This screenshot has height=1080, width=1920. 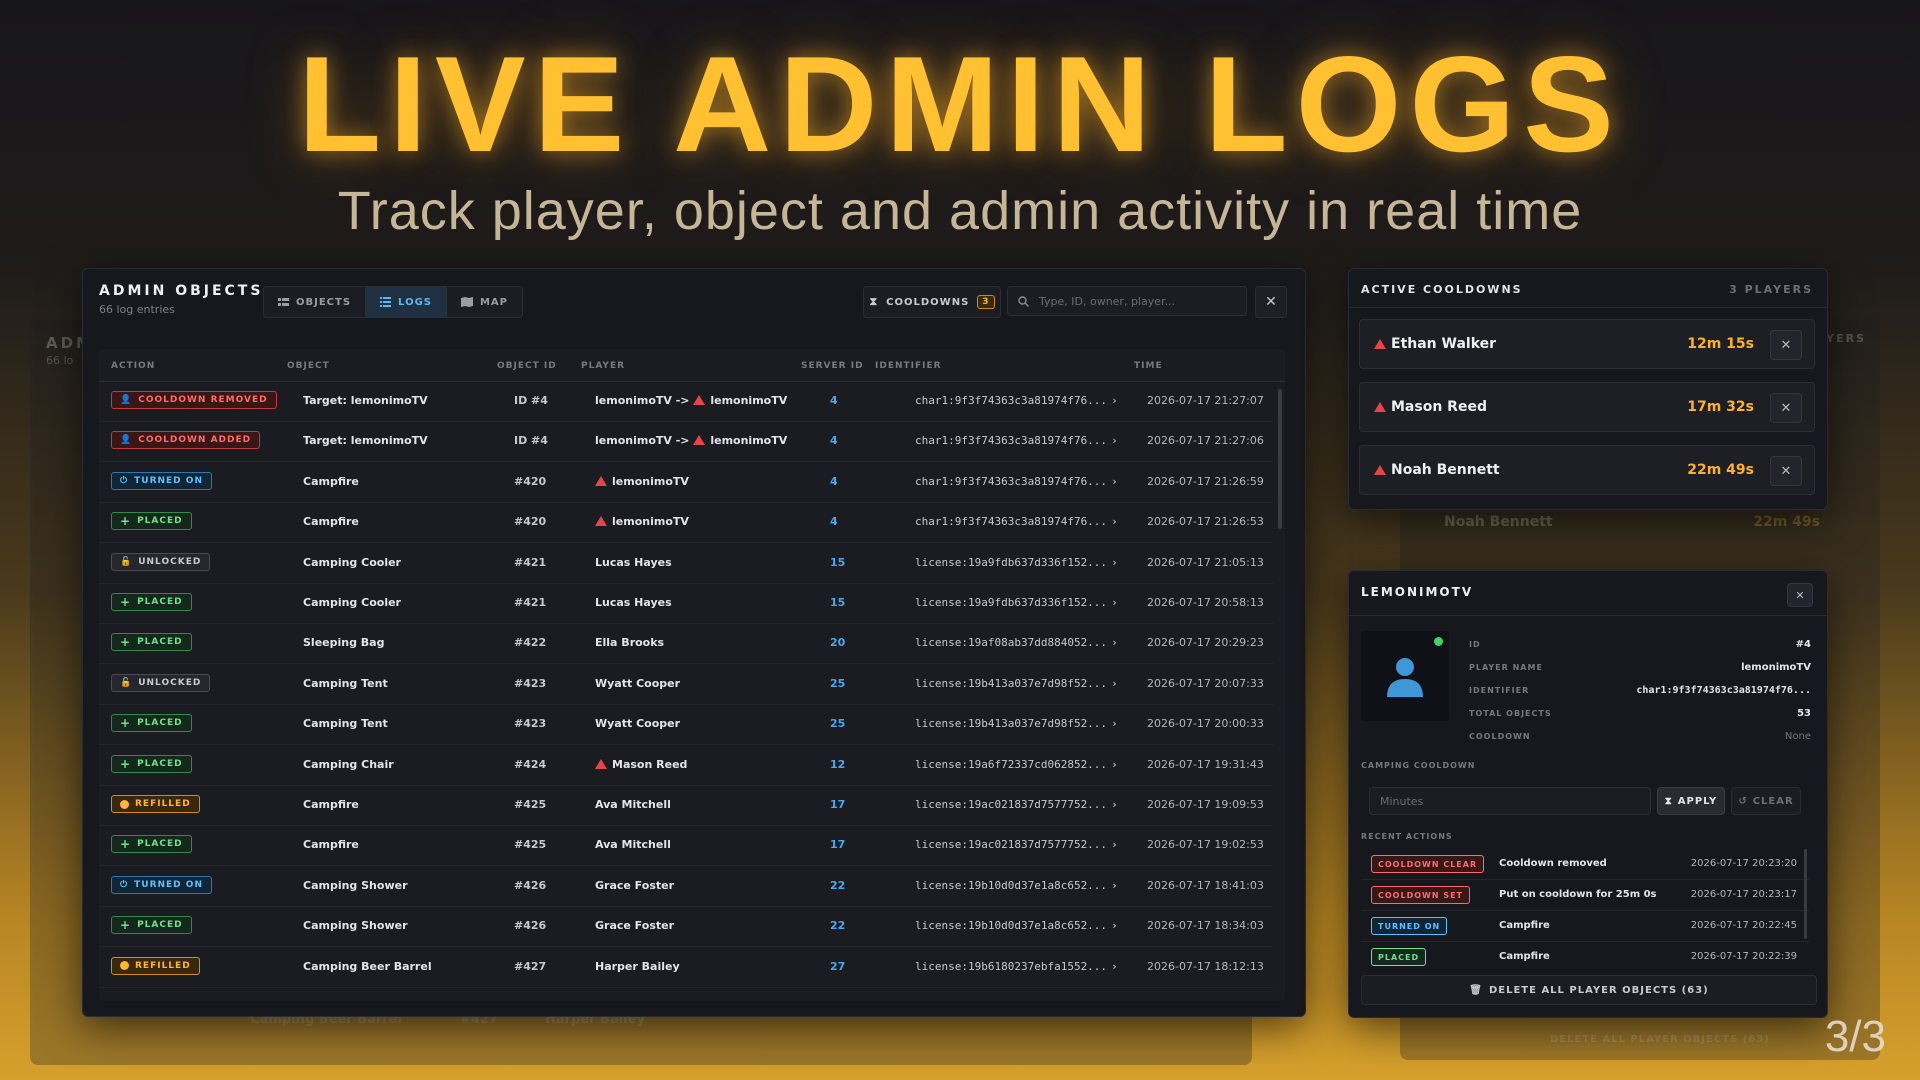 I want to click on plus-icon: +, so click(x=126, y=723).